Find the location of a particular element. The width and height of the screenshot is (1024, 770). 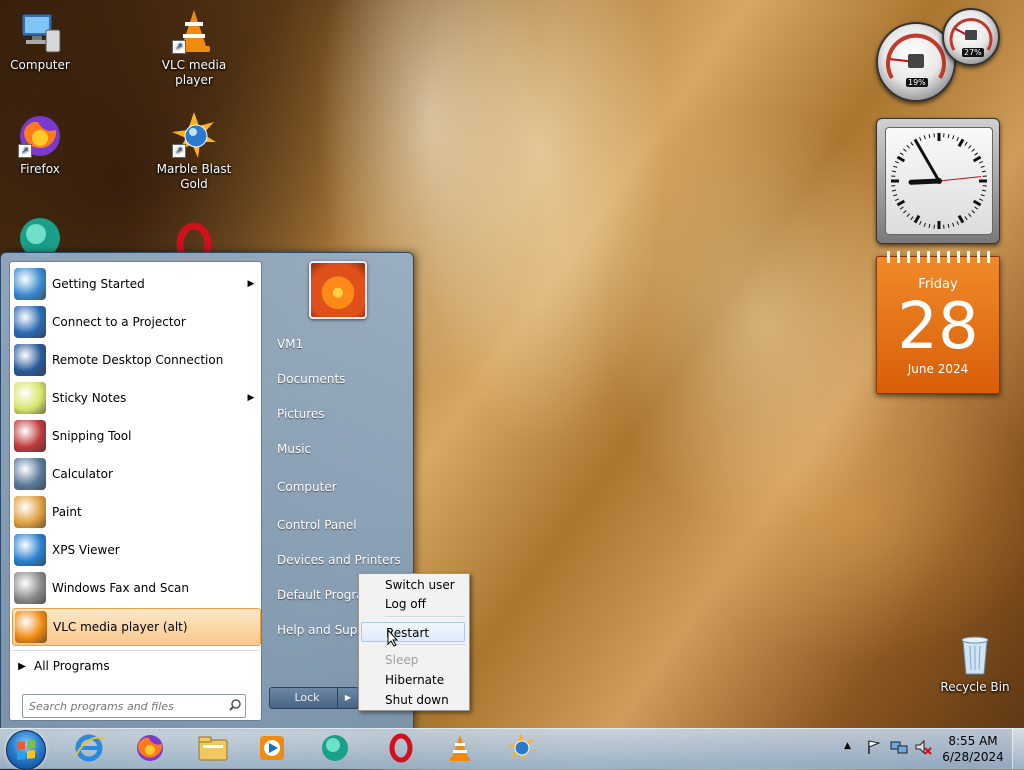

cpu-meter-gadget: 19% 27% is located at coordinates (937, 55).